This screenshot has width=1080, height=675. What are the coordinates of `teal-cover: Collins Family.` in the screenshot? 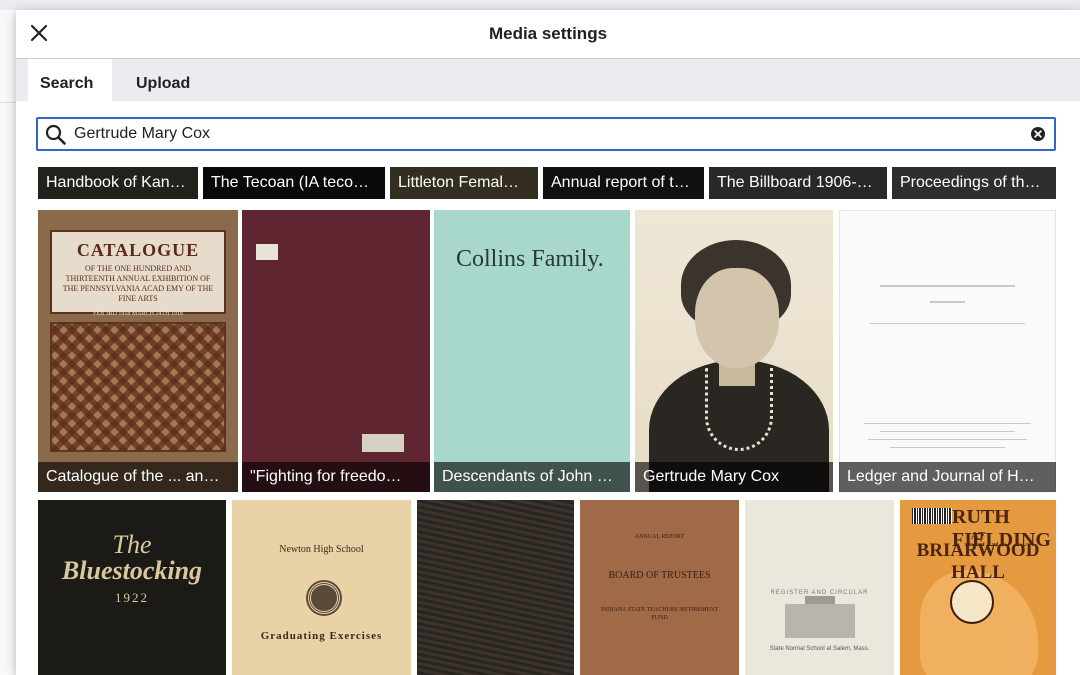 It's located at (532, 351).